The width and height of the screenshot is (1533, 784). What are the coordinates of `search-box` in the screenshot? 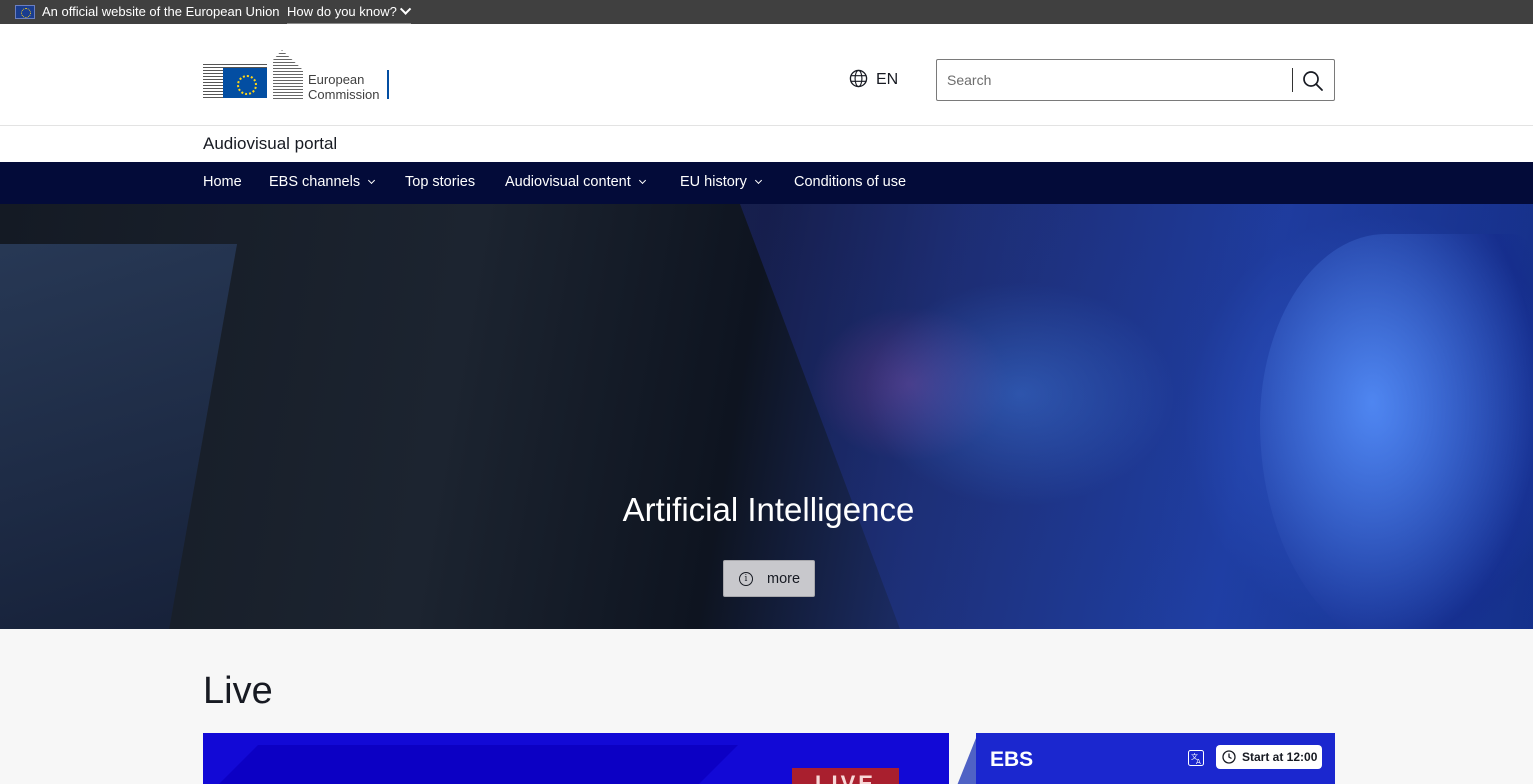 It's located at (1135, 80).